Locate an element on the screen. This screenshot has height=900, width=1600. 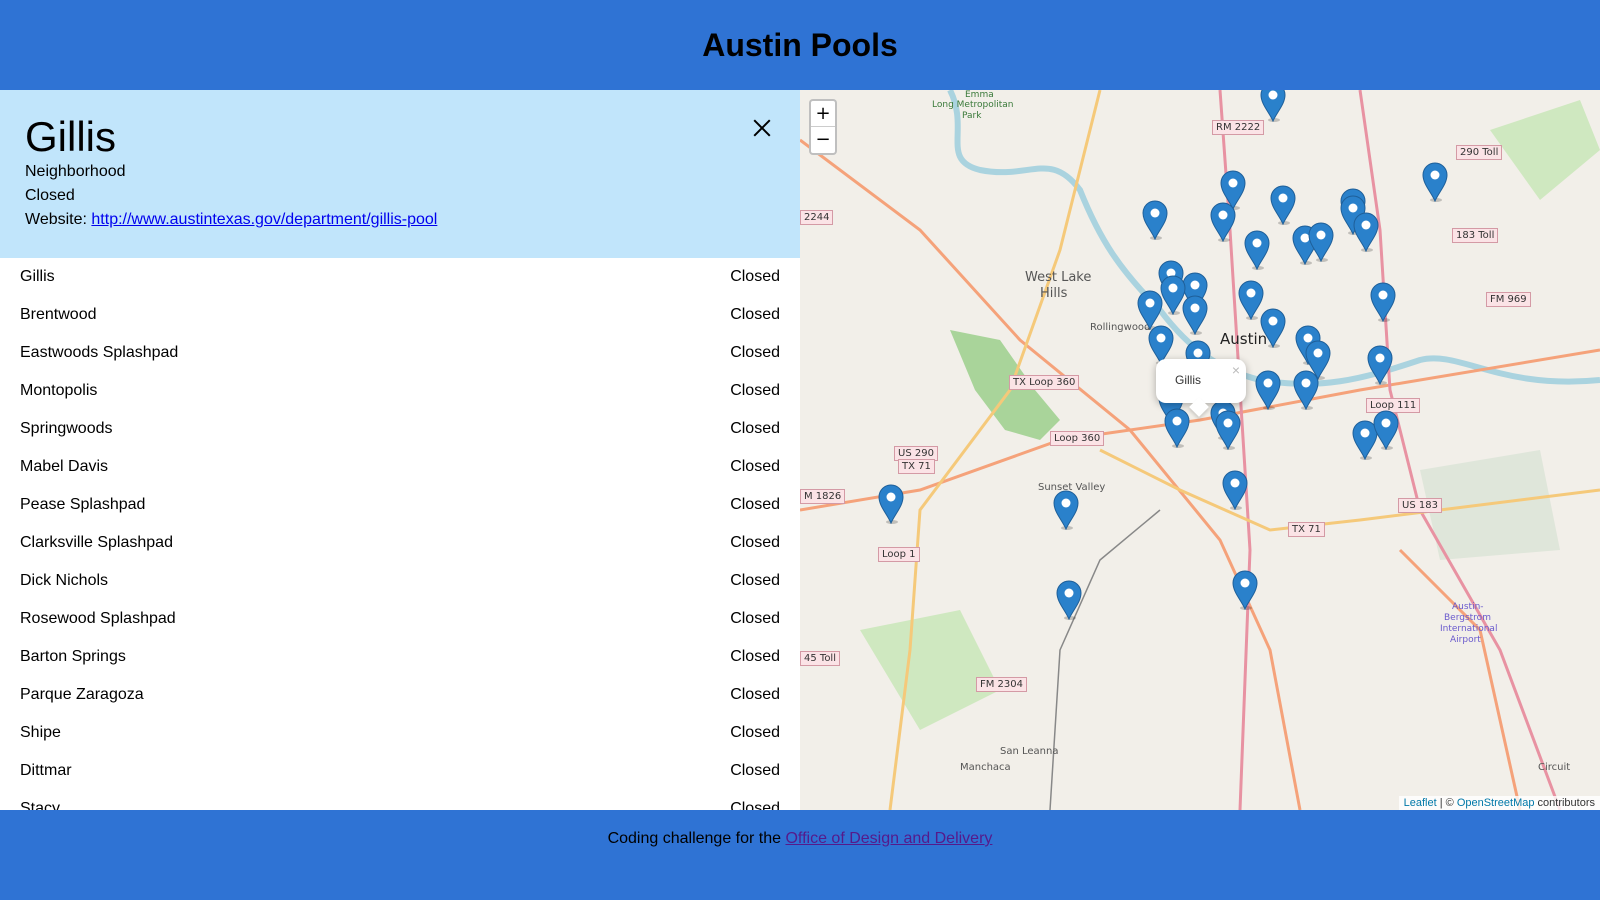
leaflet-link: Leaflet is located at coordinates (1420, 803).